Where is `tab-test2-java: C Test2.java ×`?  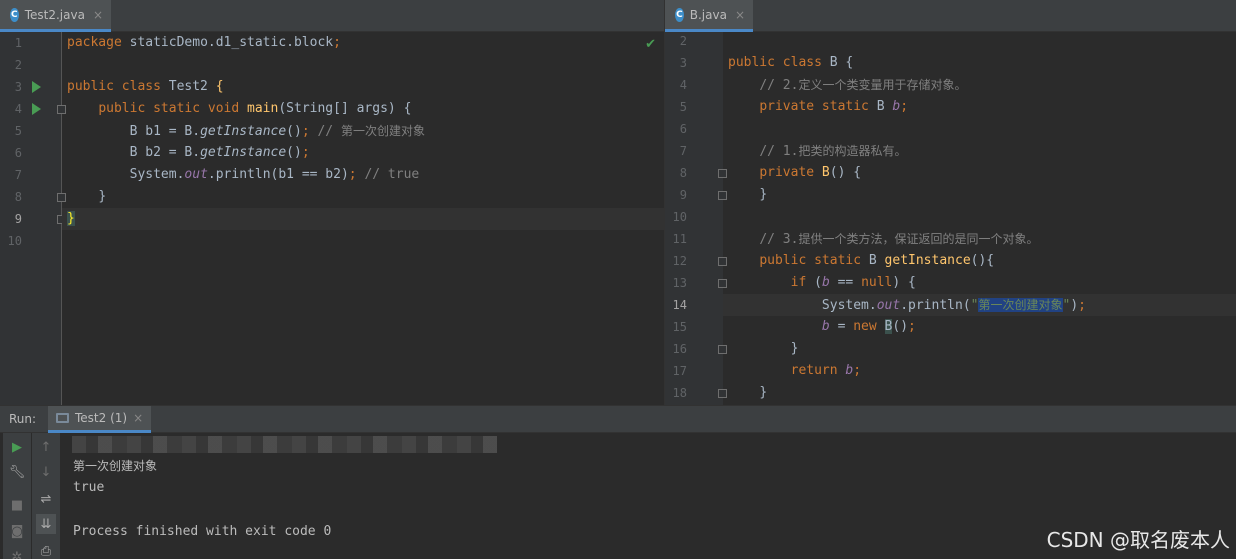 tab-test2-java: C Test2.java × is located at coordinates (55, 16).